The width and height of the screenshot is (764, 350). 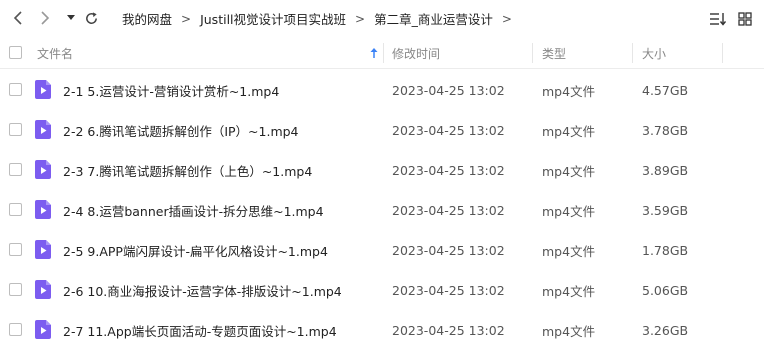 What do you see at coordinates (187, 170) in the screenshot?
I see `file-name: 2-3 7.腾讯笔试题拆解创作（上色）~1.mp4` at bounding box center [187, 170].